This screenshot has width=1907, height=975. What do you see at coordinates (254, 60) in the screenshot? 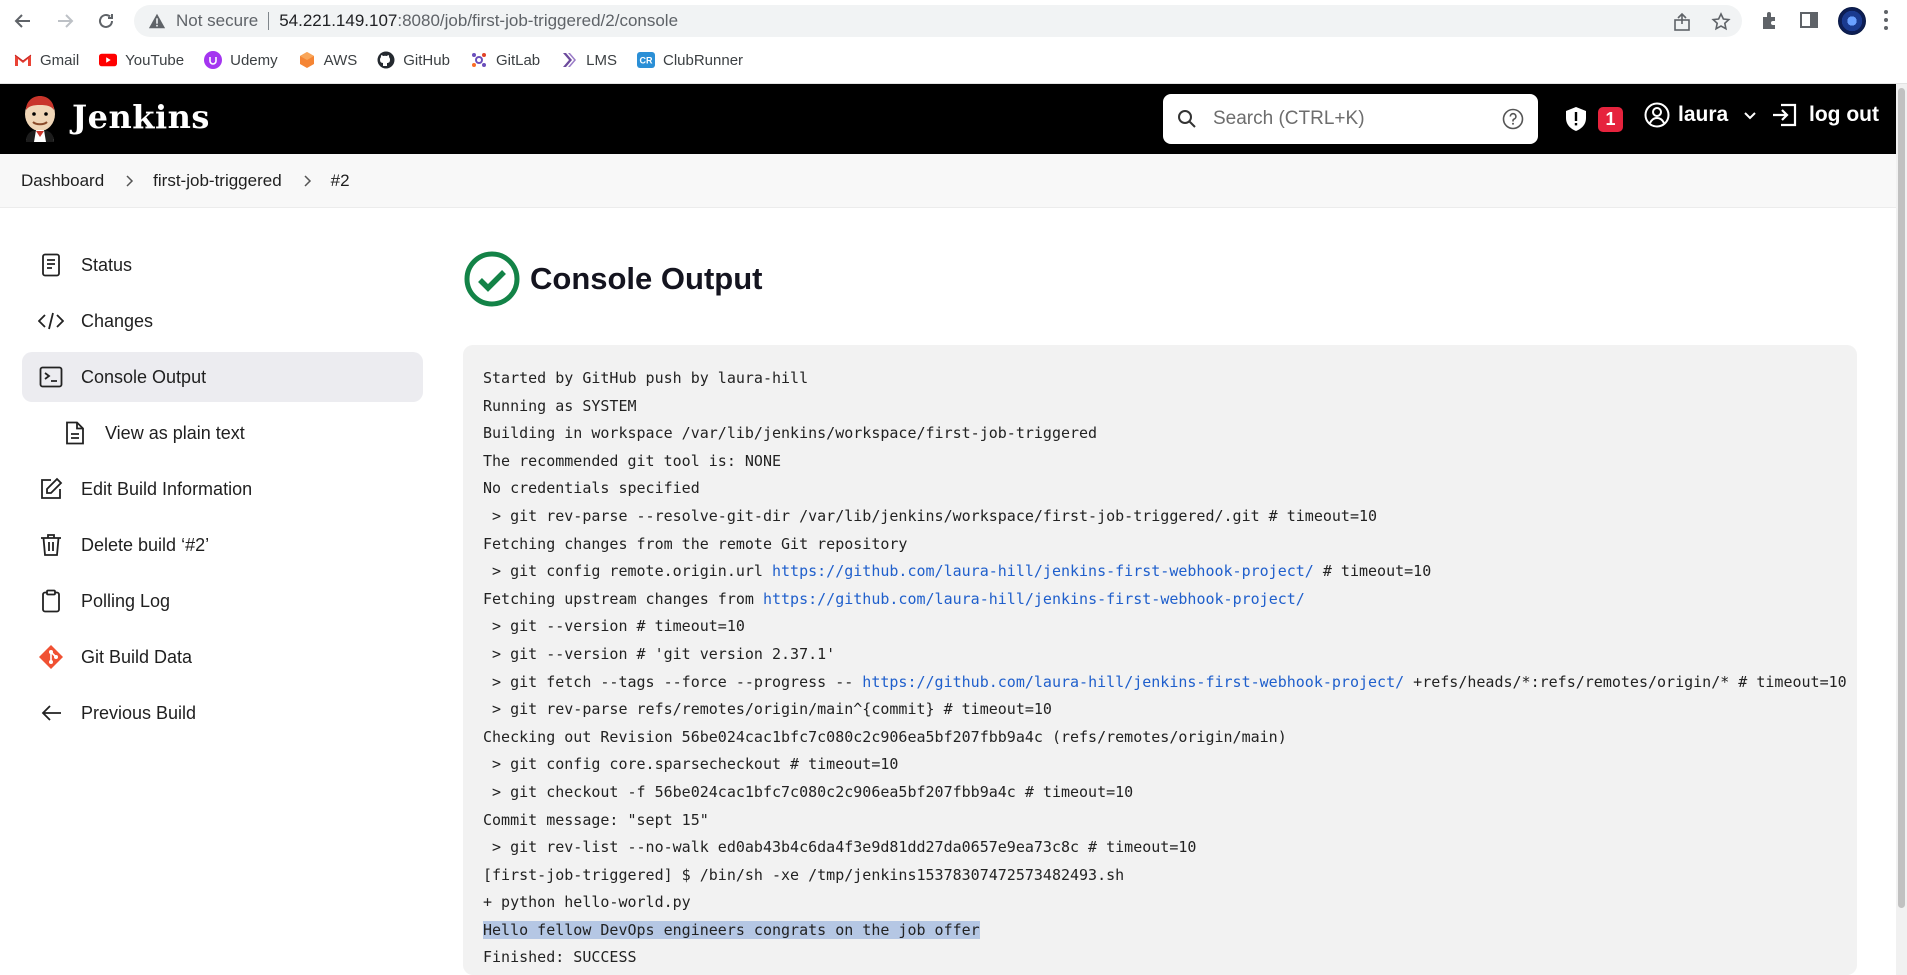
I see `bookmark-label: Udemy` at bounding box center [254, 60].